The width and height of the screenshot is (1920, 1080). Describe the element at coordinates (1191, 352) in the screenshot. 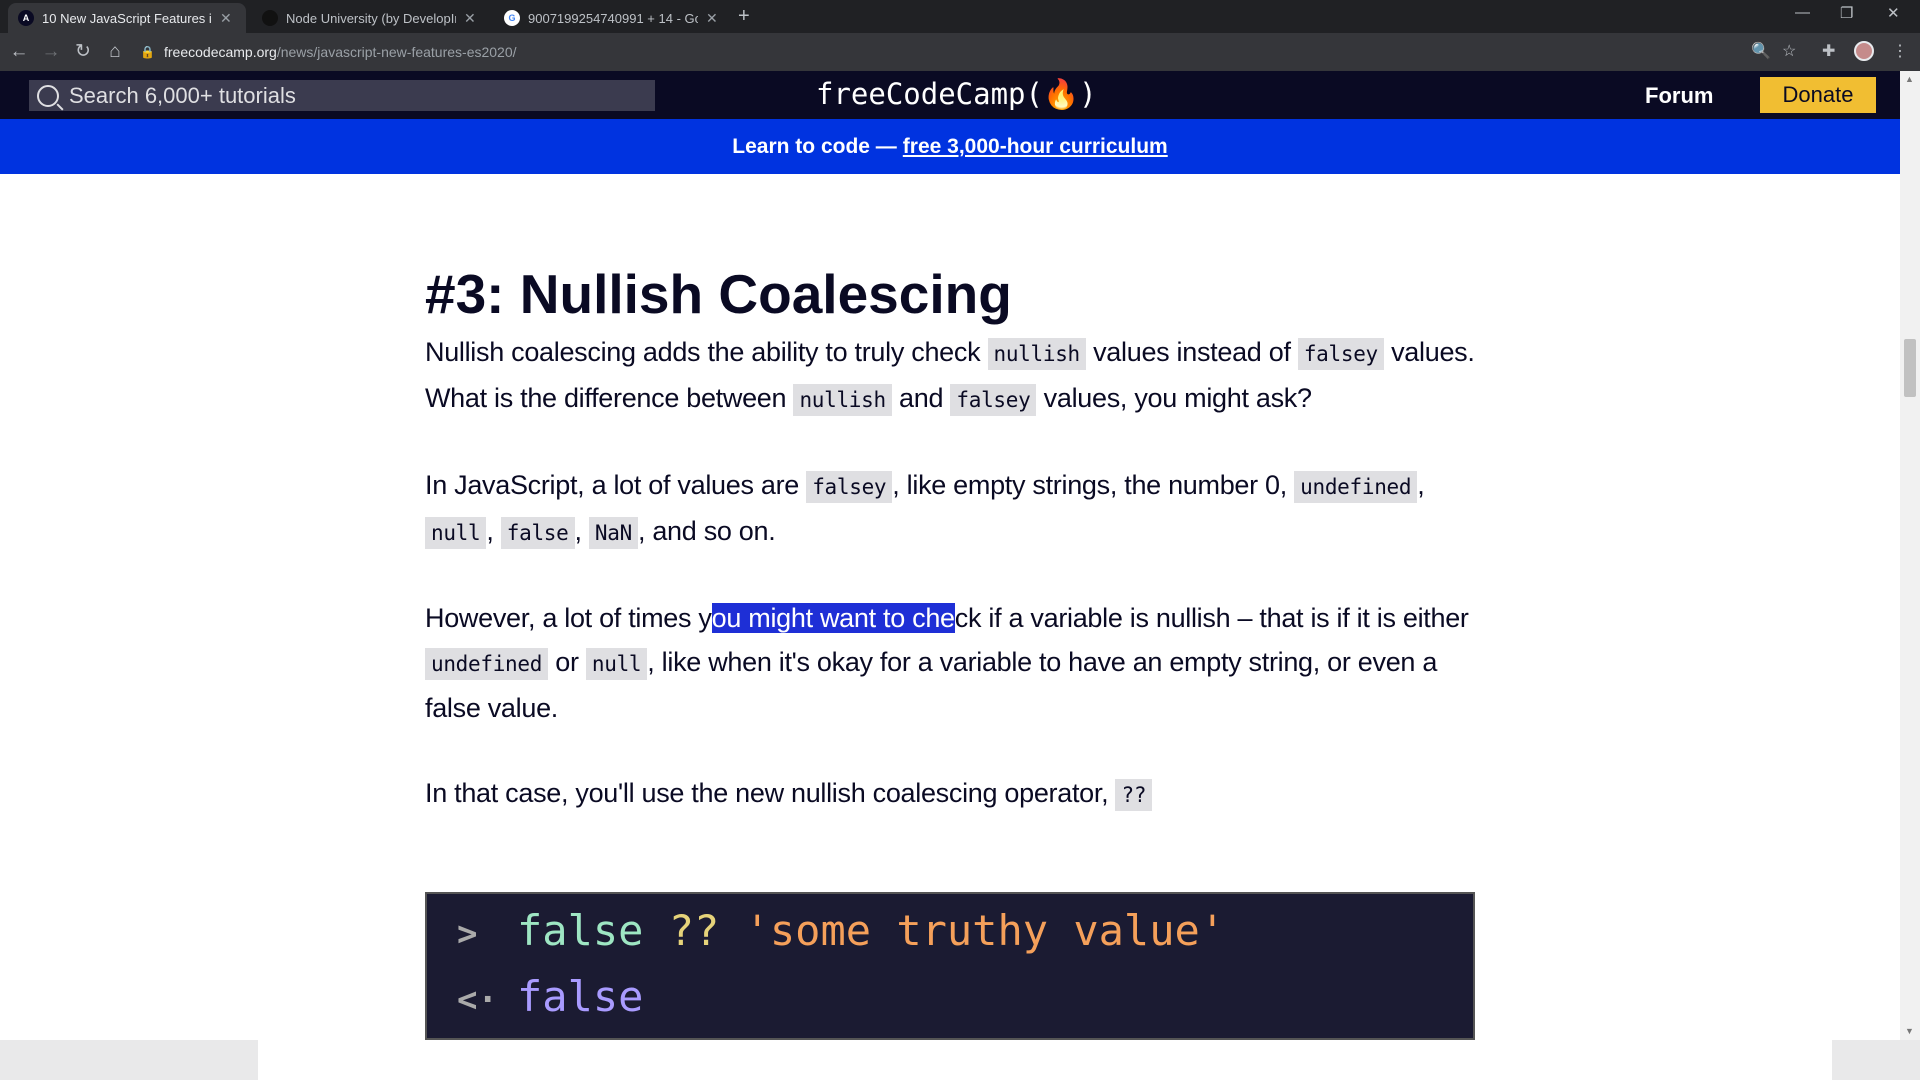

I see `text: values instead of` at that location.